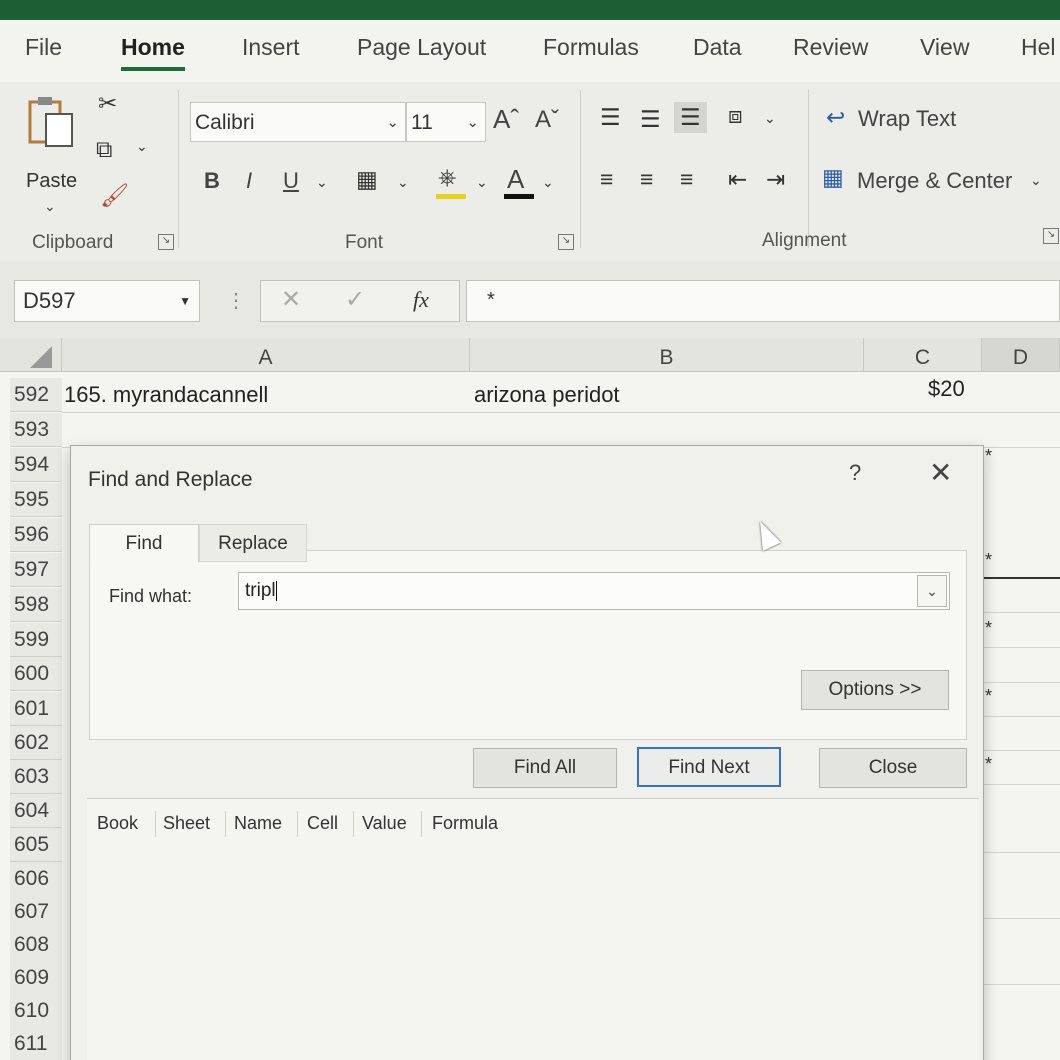 The width and height of the screenshot is (1060, 1060). What do you see at coordinates (36, 912) in the screenshot?
I see `row-header: 607` at bounding box center [36, 912].